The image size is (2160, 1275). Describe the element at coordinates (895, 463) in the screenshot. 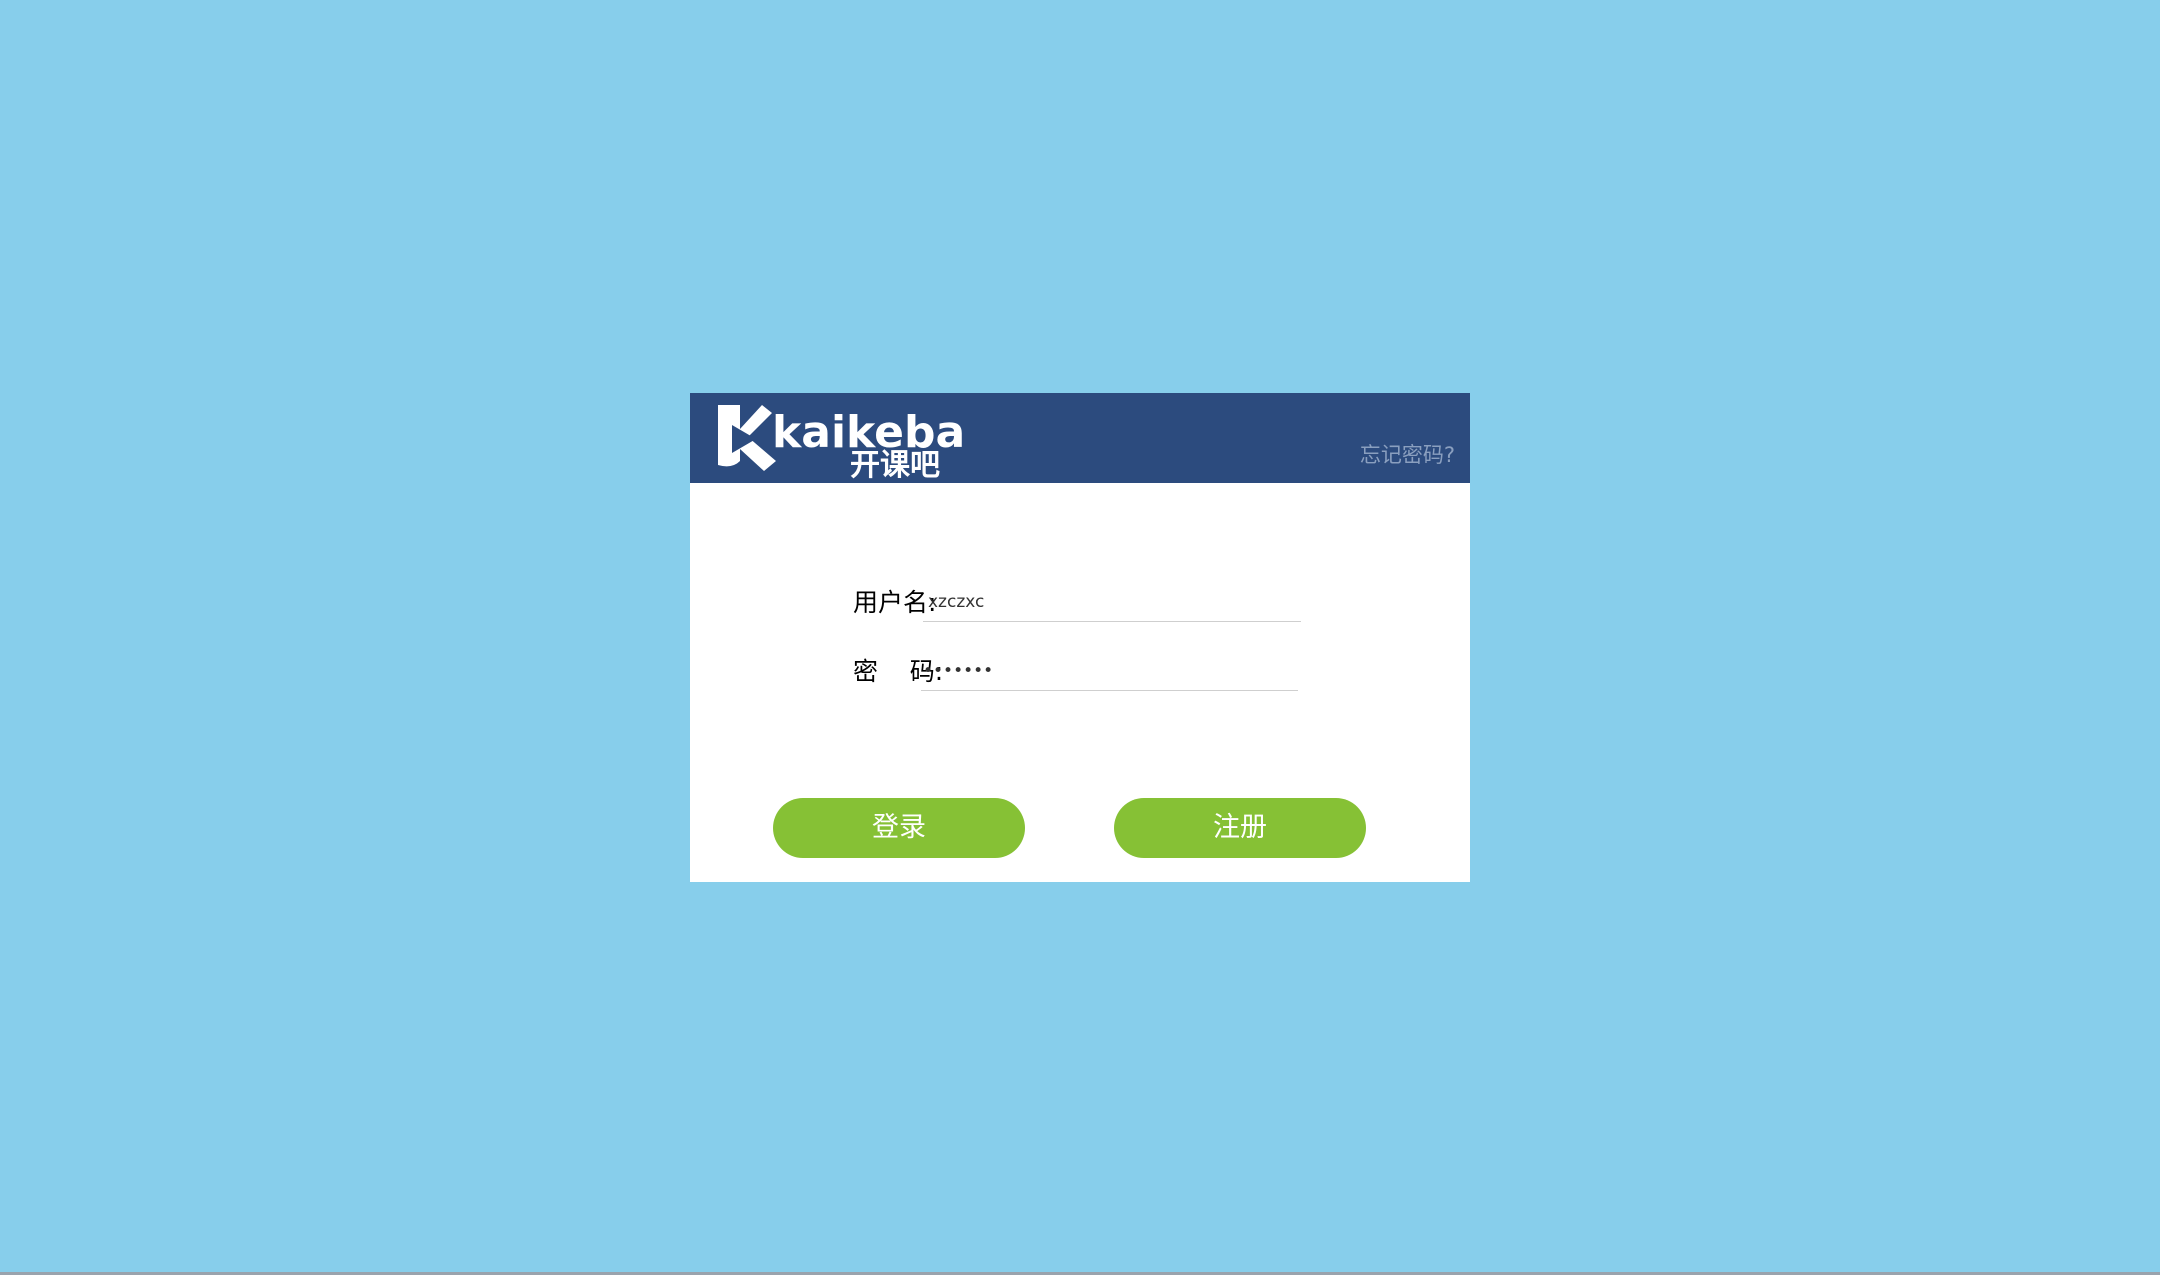

I see `logo-subtext: 开课吧` at that location.